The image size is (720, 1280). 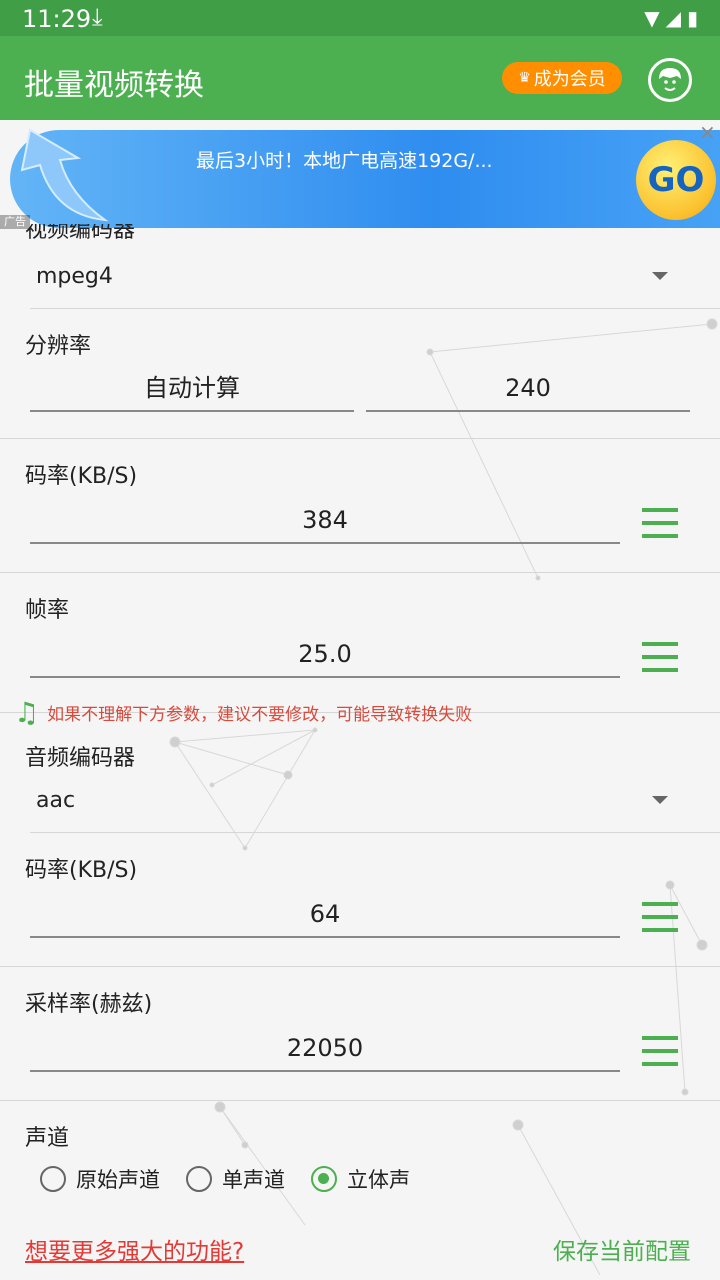 What do you see at coordinates (260, 715) in the screenshot?
I see `warning-text: 如果不理解下方参数，建议不要修改，可能导致转换失败` at bounding box center [260, 715].